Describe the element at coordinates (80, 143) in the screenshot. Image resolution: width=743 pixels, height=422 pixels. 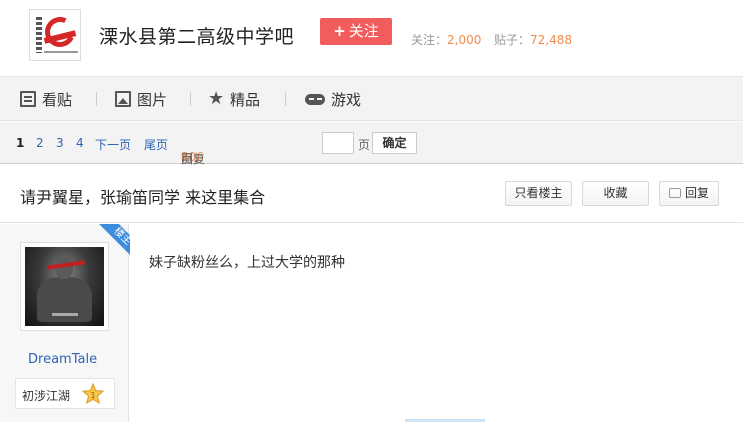
I see `page-link-4: 4` at that location.